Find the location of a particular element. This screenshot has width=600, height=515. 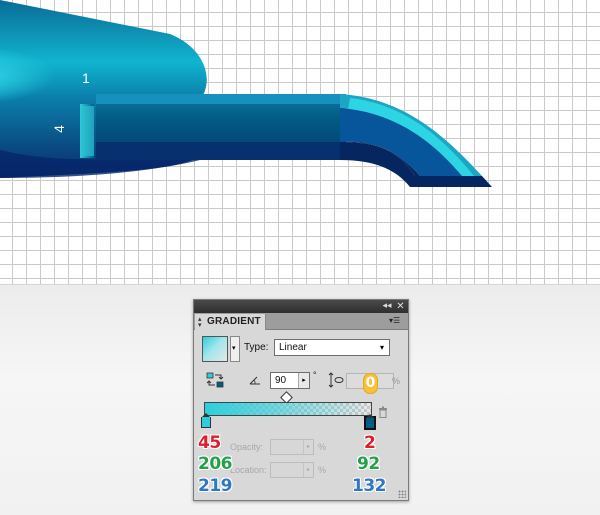

left-stop-blue-value: 219 is located at coordinates (215, 486).